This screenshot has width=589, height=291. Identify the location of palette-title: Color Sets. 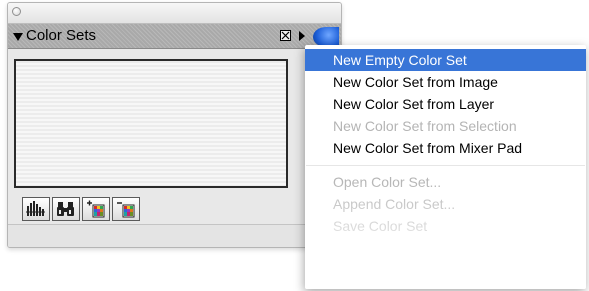
(61, 35).